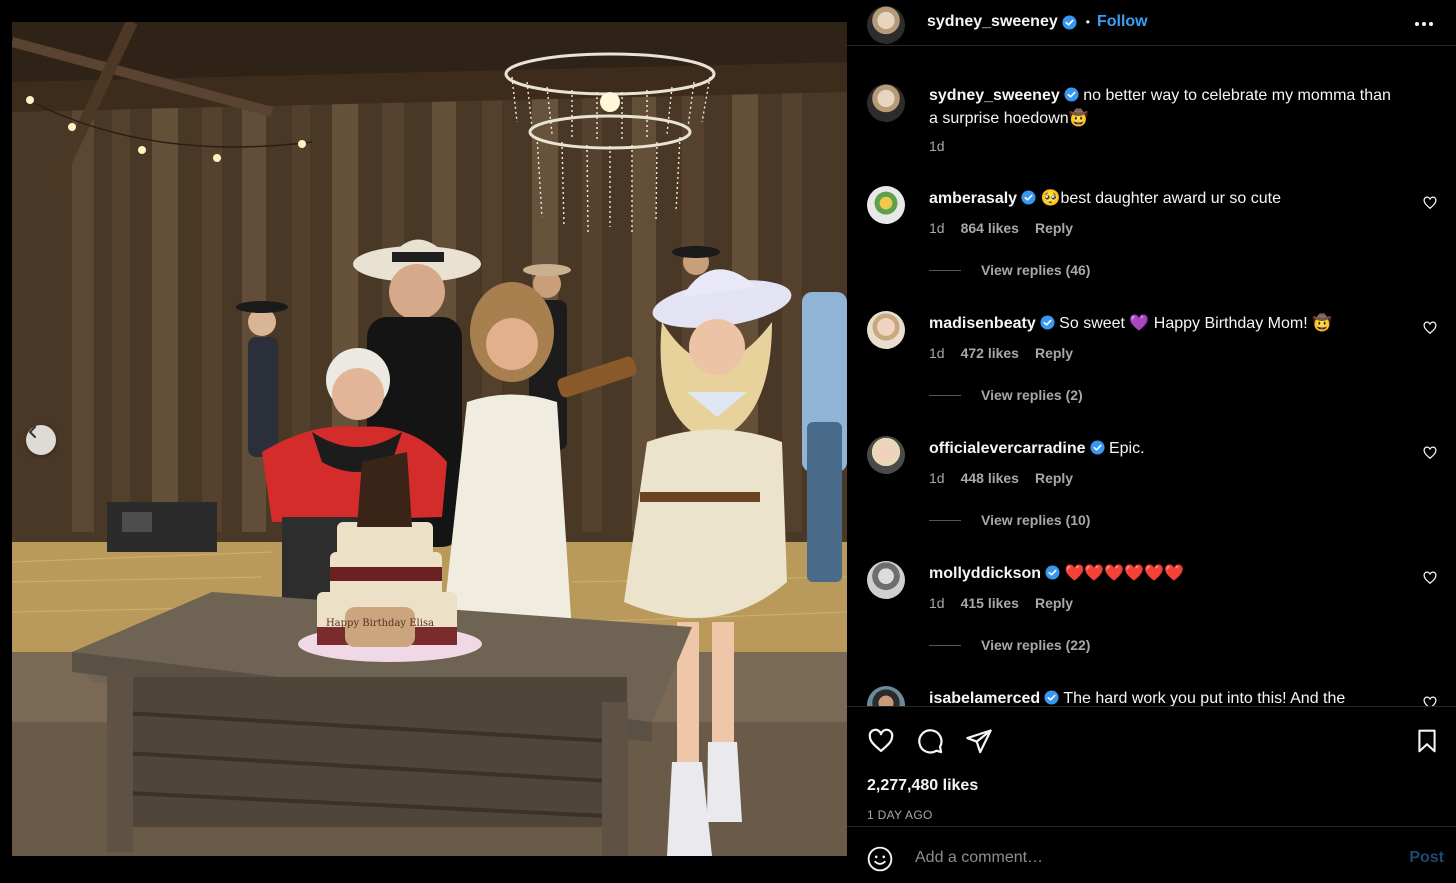 The height and width of the screenshot is (883, 1456). What do you see at coordinates (982, 323) in the screenshot?
I see `comment-username: madisenbeaty` at bounding box center [982, 323].